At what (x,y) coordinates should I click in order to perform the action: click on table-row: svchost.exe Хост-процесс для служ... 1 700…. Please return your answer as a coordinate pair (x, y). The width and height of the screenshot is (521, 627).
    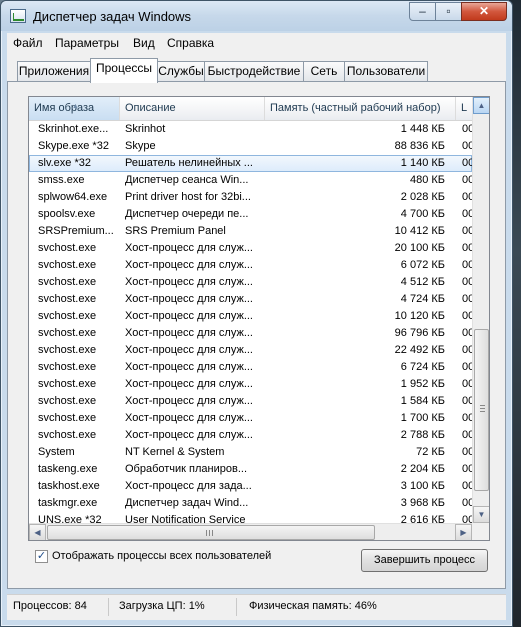
    Looking at the image, I should click on (251, 418).